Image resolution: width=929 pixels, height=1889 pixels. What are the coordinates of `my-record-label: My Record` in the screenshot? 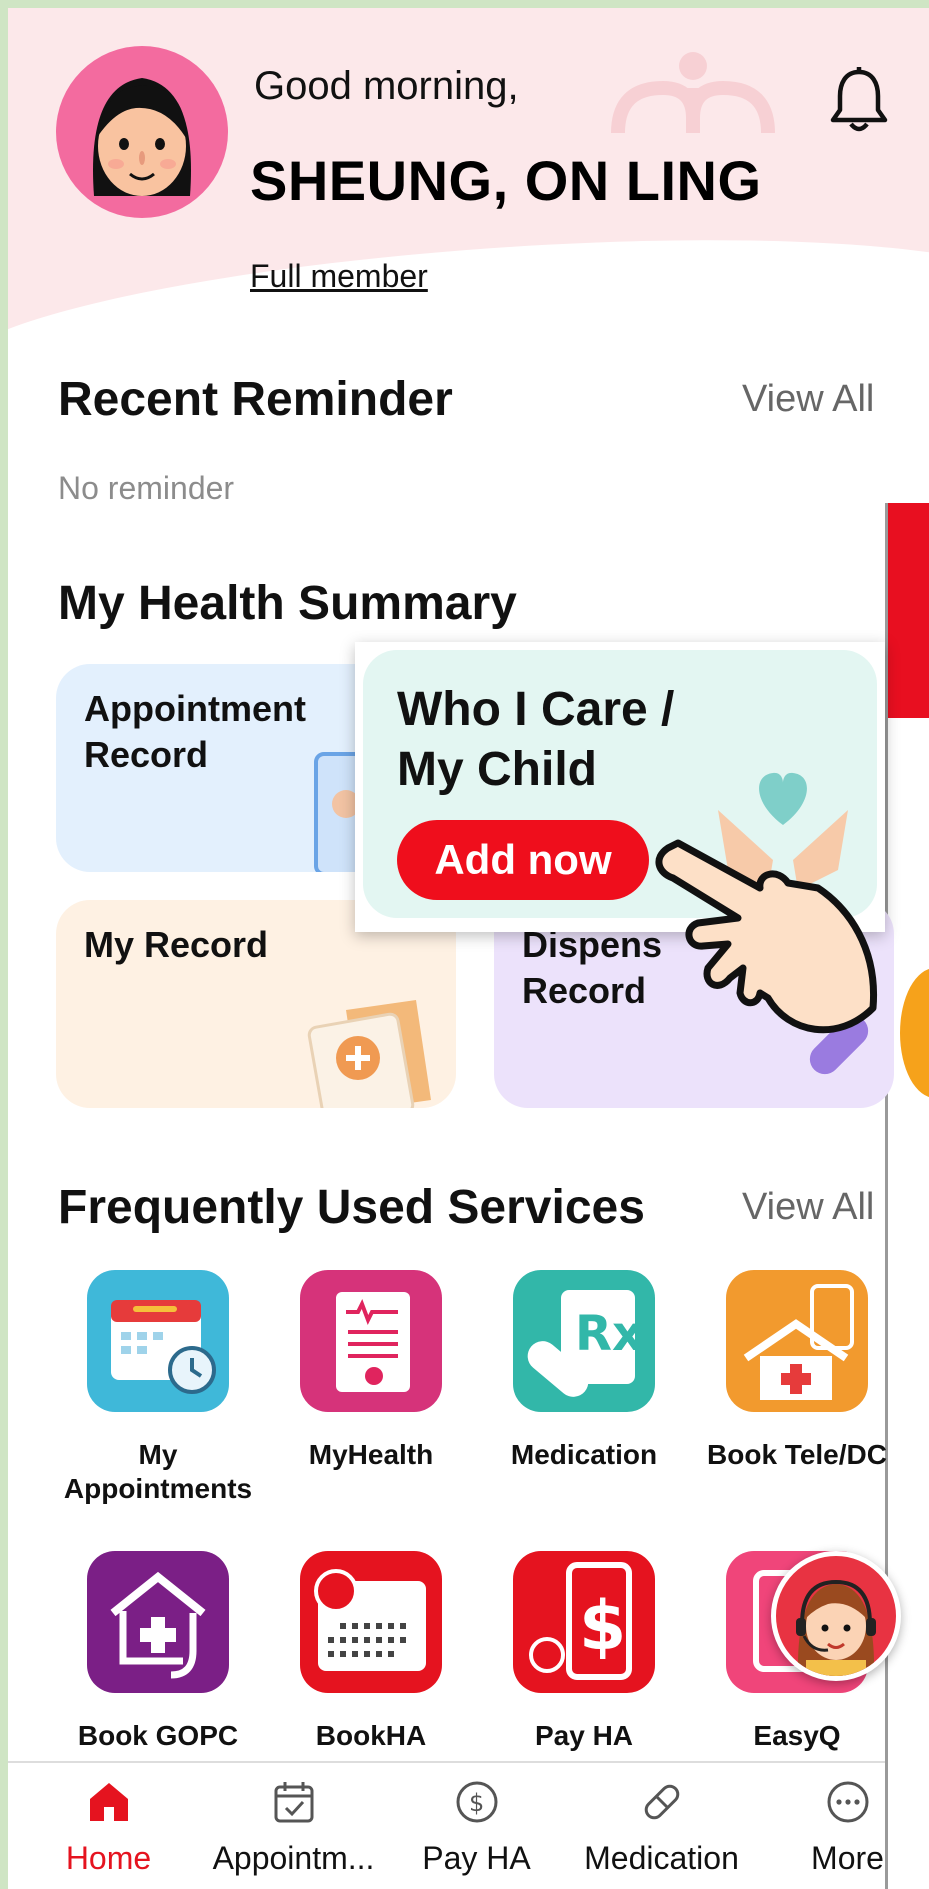 It's located at (176, 944).